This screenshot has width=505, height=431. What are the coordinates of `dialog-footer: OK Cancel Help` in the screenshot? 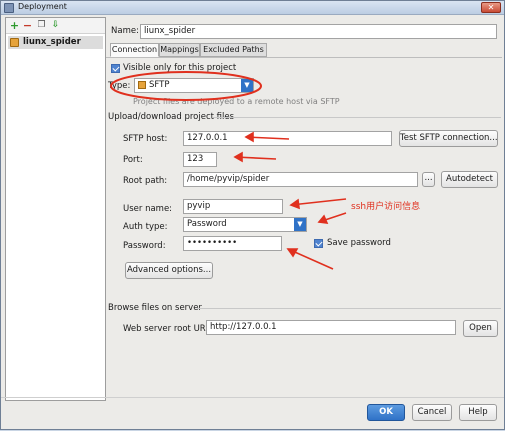 It's located at (252, 413).